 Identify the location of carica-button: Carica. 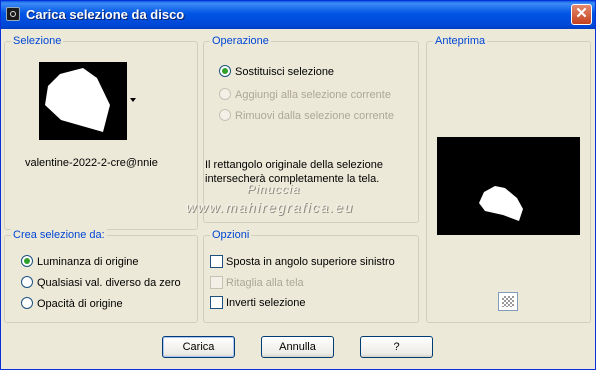
(198, 347).